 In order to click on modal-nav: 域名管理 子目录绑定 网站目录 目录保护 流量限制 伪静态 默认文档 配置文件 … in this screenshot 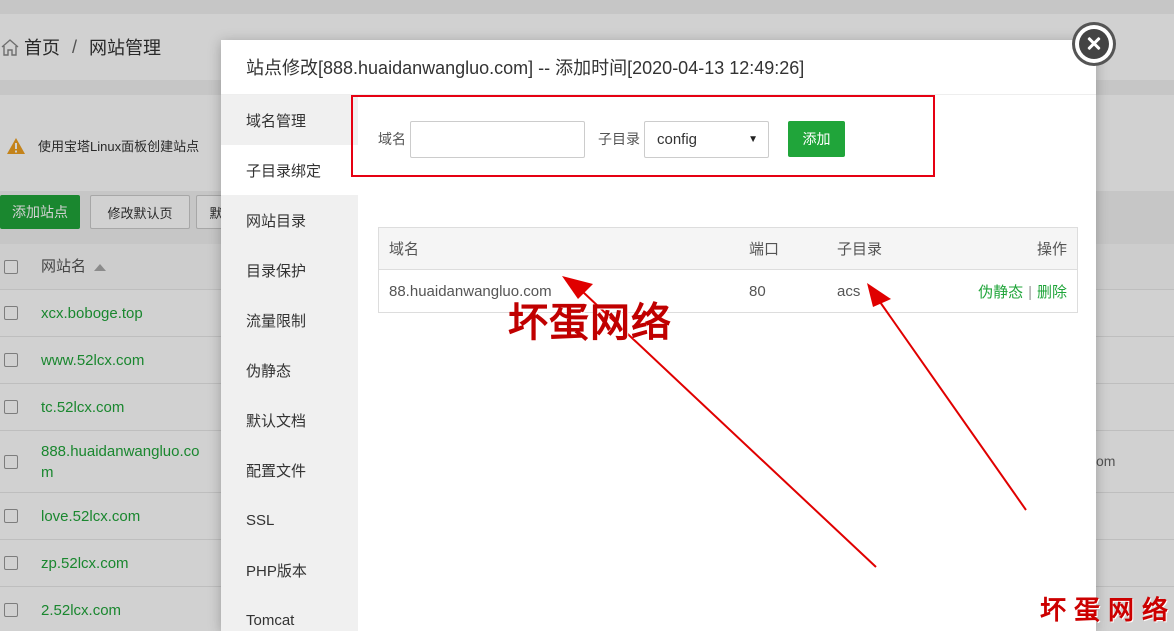, I will do `click(289, 363)`.